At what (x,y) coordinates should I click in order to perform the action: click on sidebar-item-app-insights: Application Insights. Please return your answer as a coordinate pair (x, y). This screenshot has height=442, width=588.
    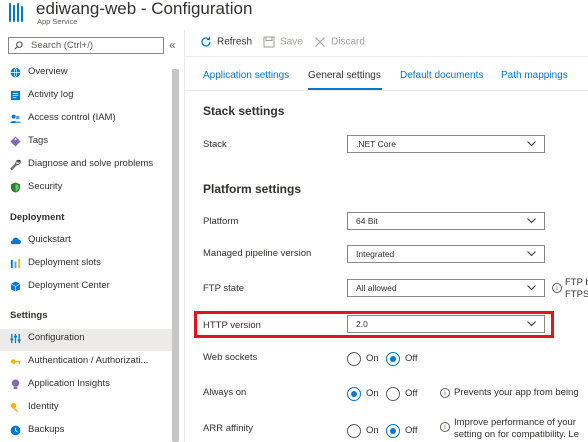
    Looking at the image, I should click on (86, 386).